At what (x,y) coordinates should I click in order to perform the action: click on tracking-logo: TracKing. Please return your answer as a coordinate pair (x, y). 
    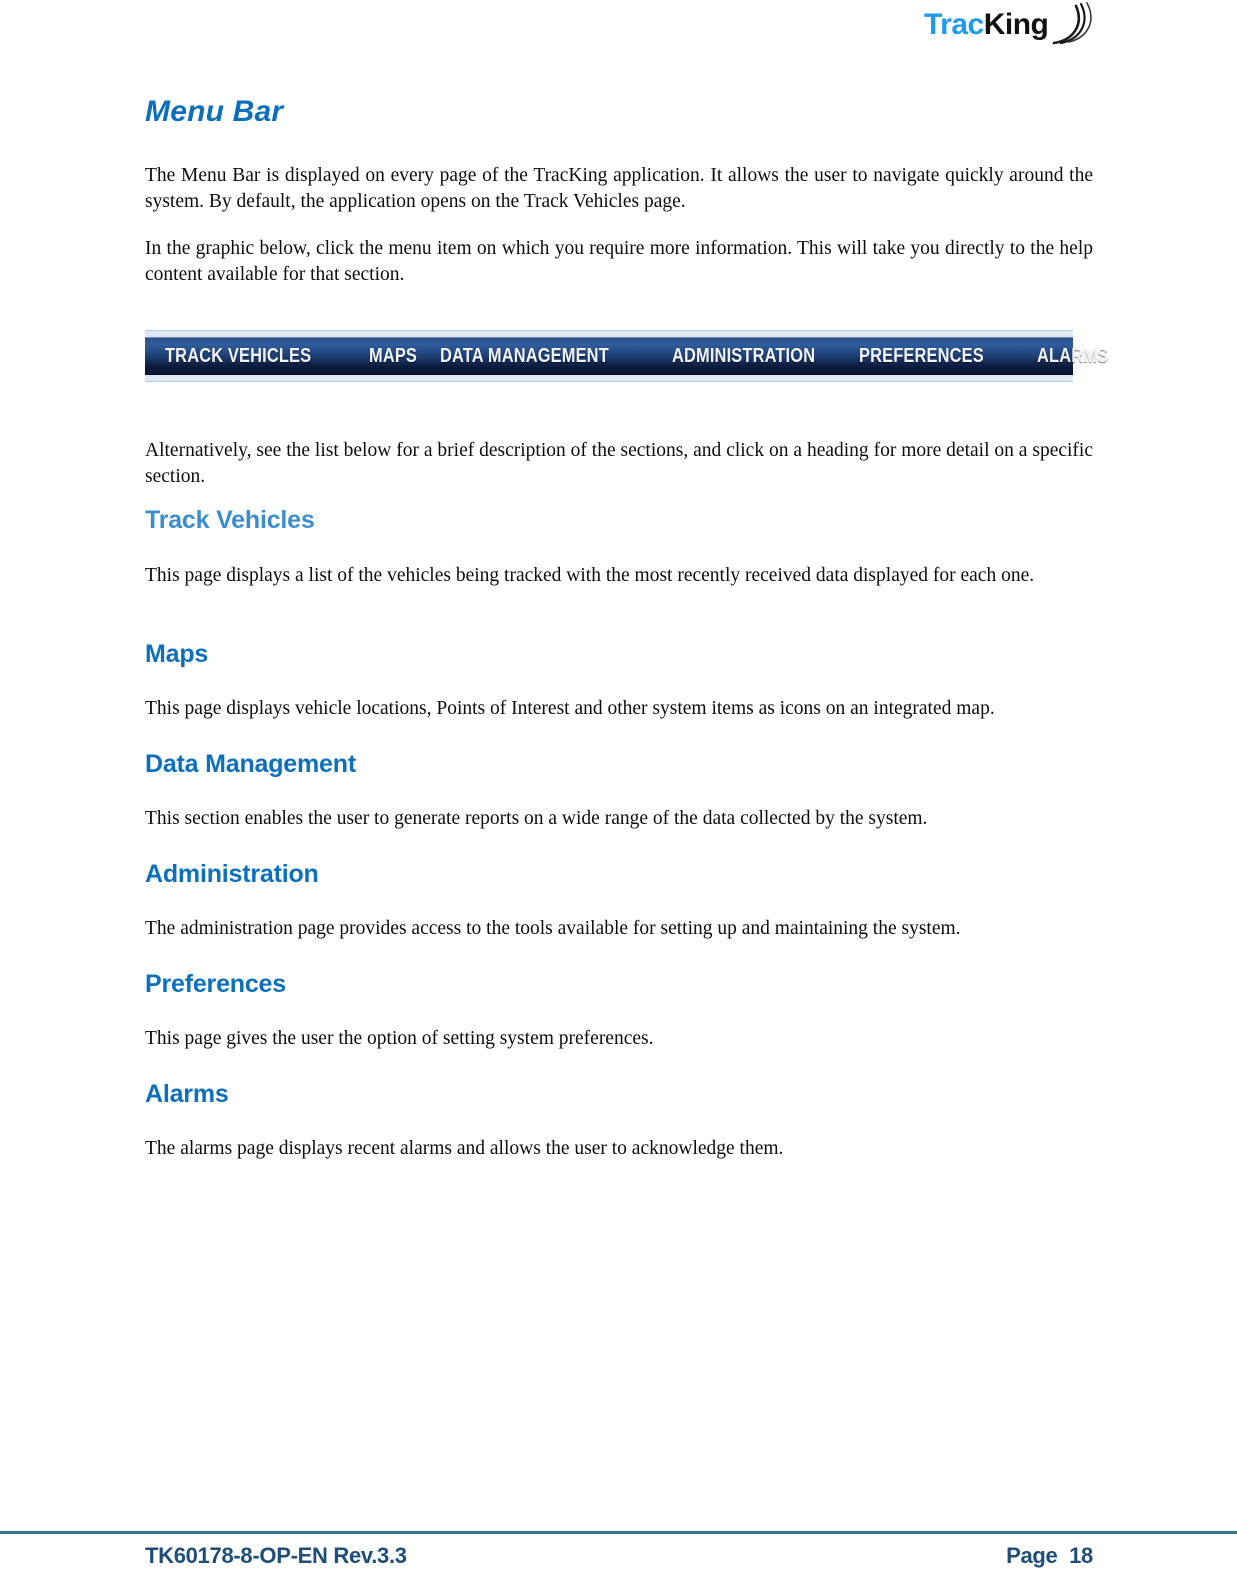
    Looking at the image, I should click on (1008, 26).